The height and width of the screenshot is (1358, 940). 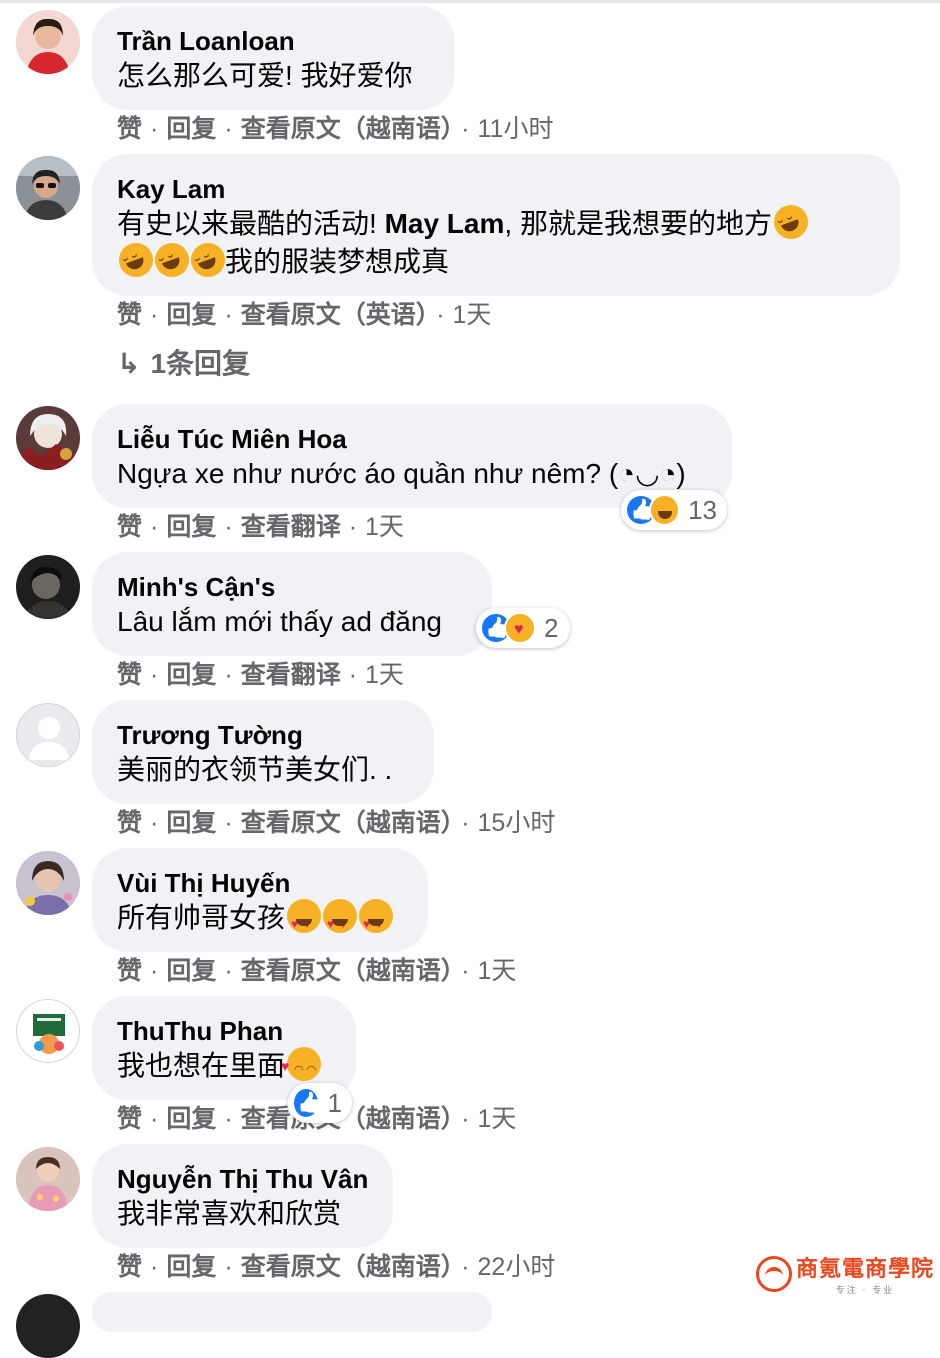 What do you see at coordinates (864, 1269) in the screenshot?
I see `watermark-text: 商氪電商學院` at bounding box center [864, 1269].